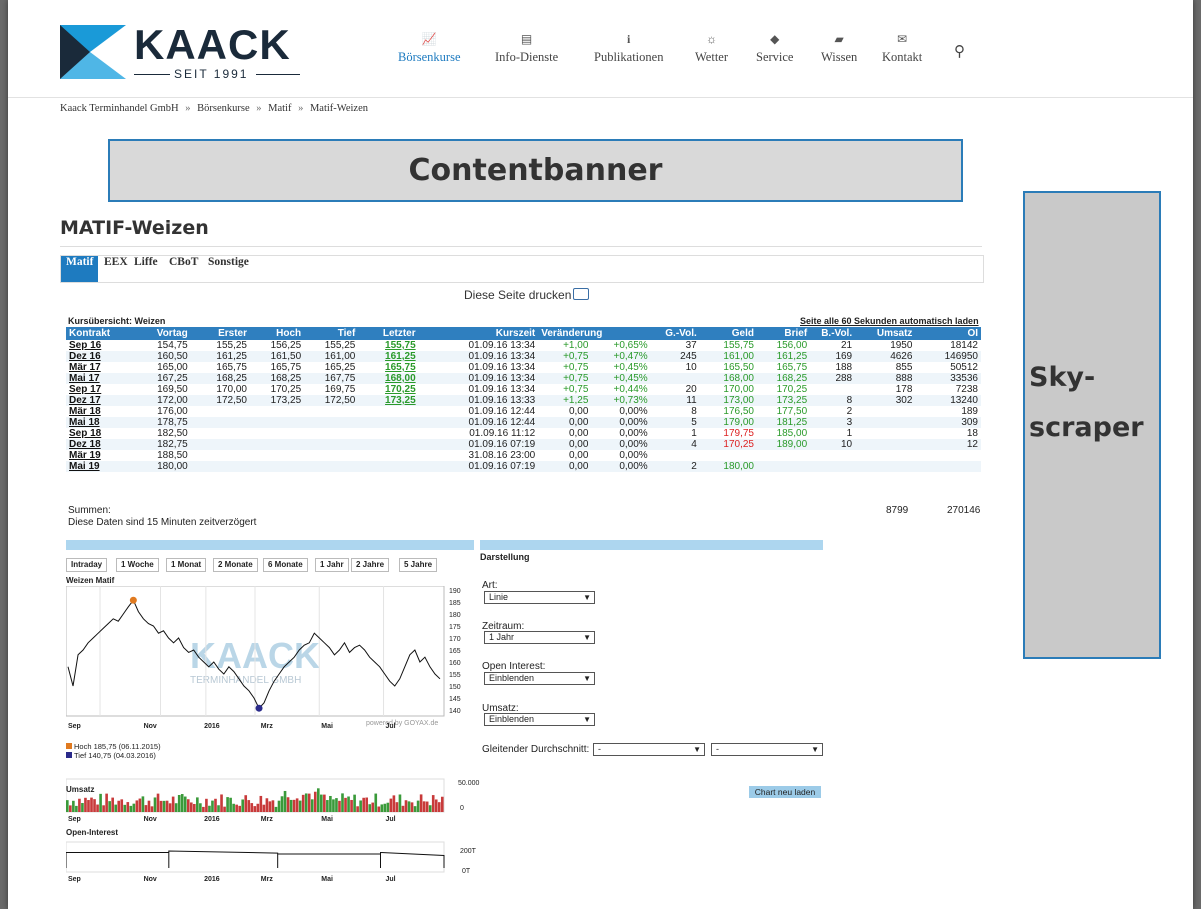  I want to click on table-cell: 165,75, so click(388, 367).